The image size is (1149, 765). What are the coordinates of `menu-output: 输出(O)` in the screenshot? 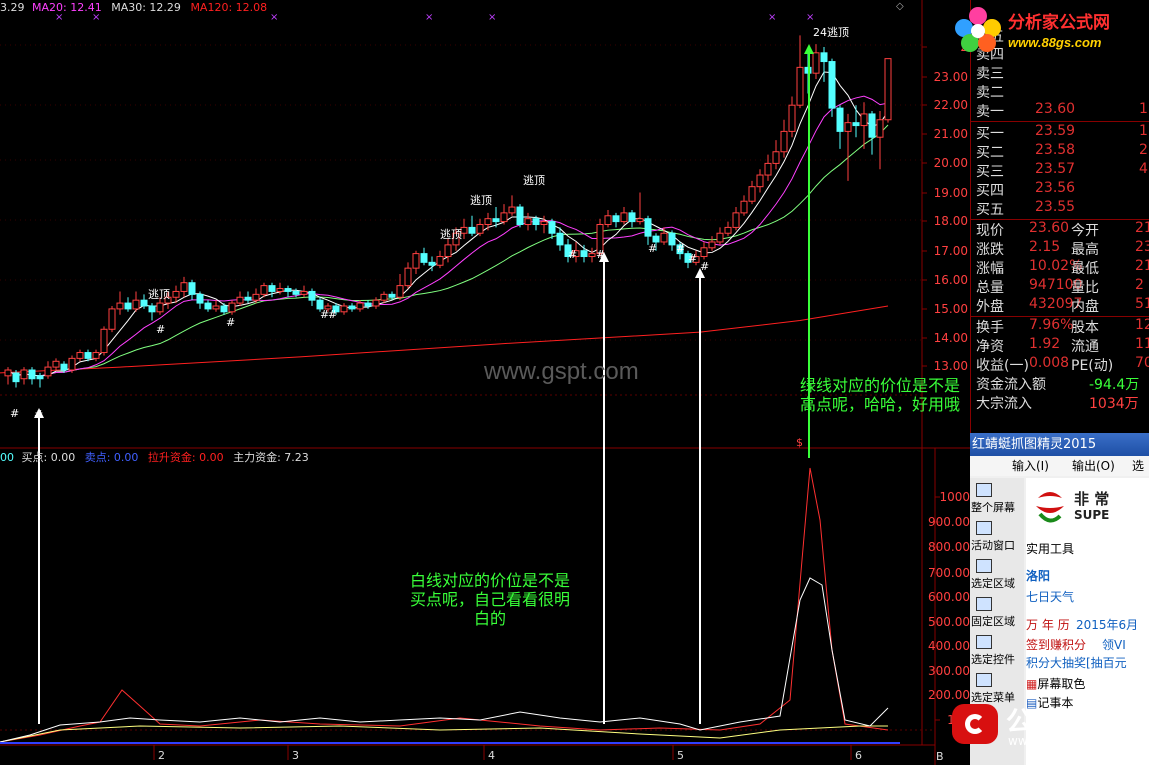 It's located at (1093, 466).